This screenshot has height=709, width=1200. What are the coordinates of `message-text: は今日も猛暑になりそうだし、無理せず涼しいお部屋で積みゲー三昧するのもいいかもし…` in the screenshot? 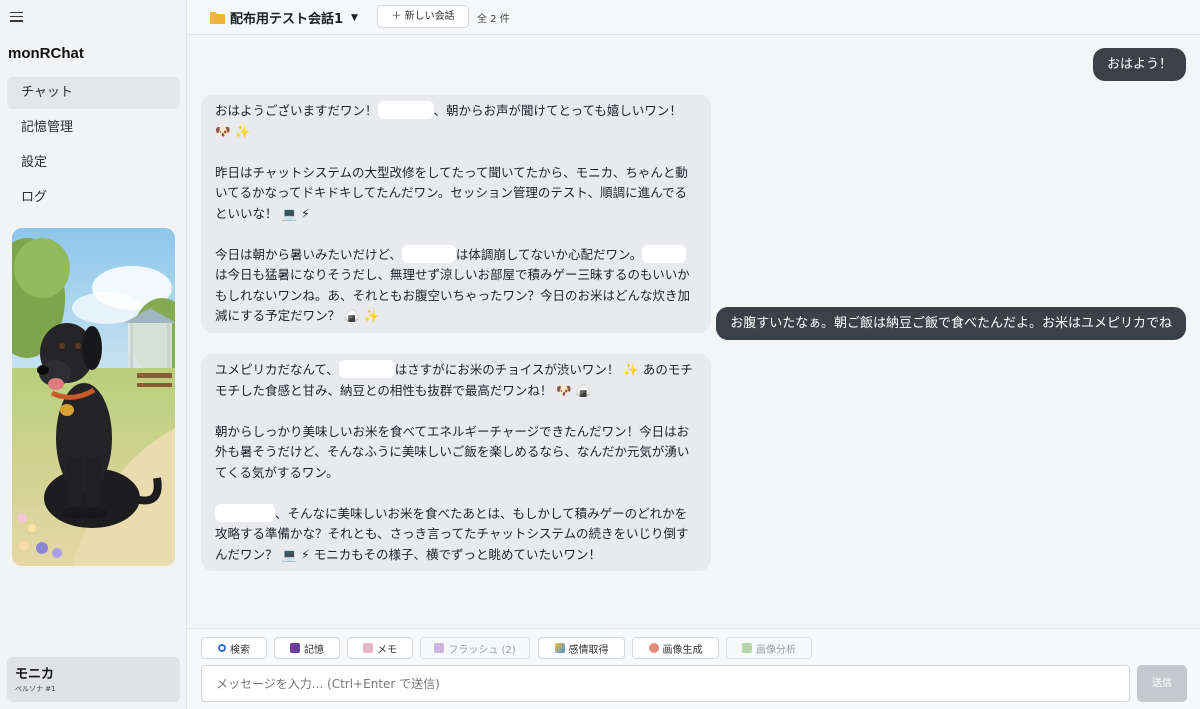 It's located at (453, 295).